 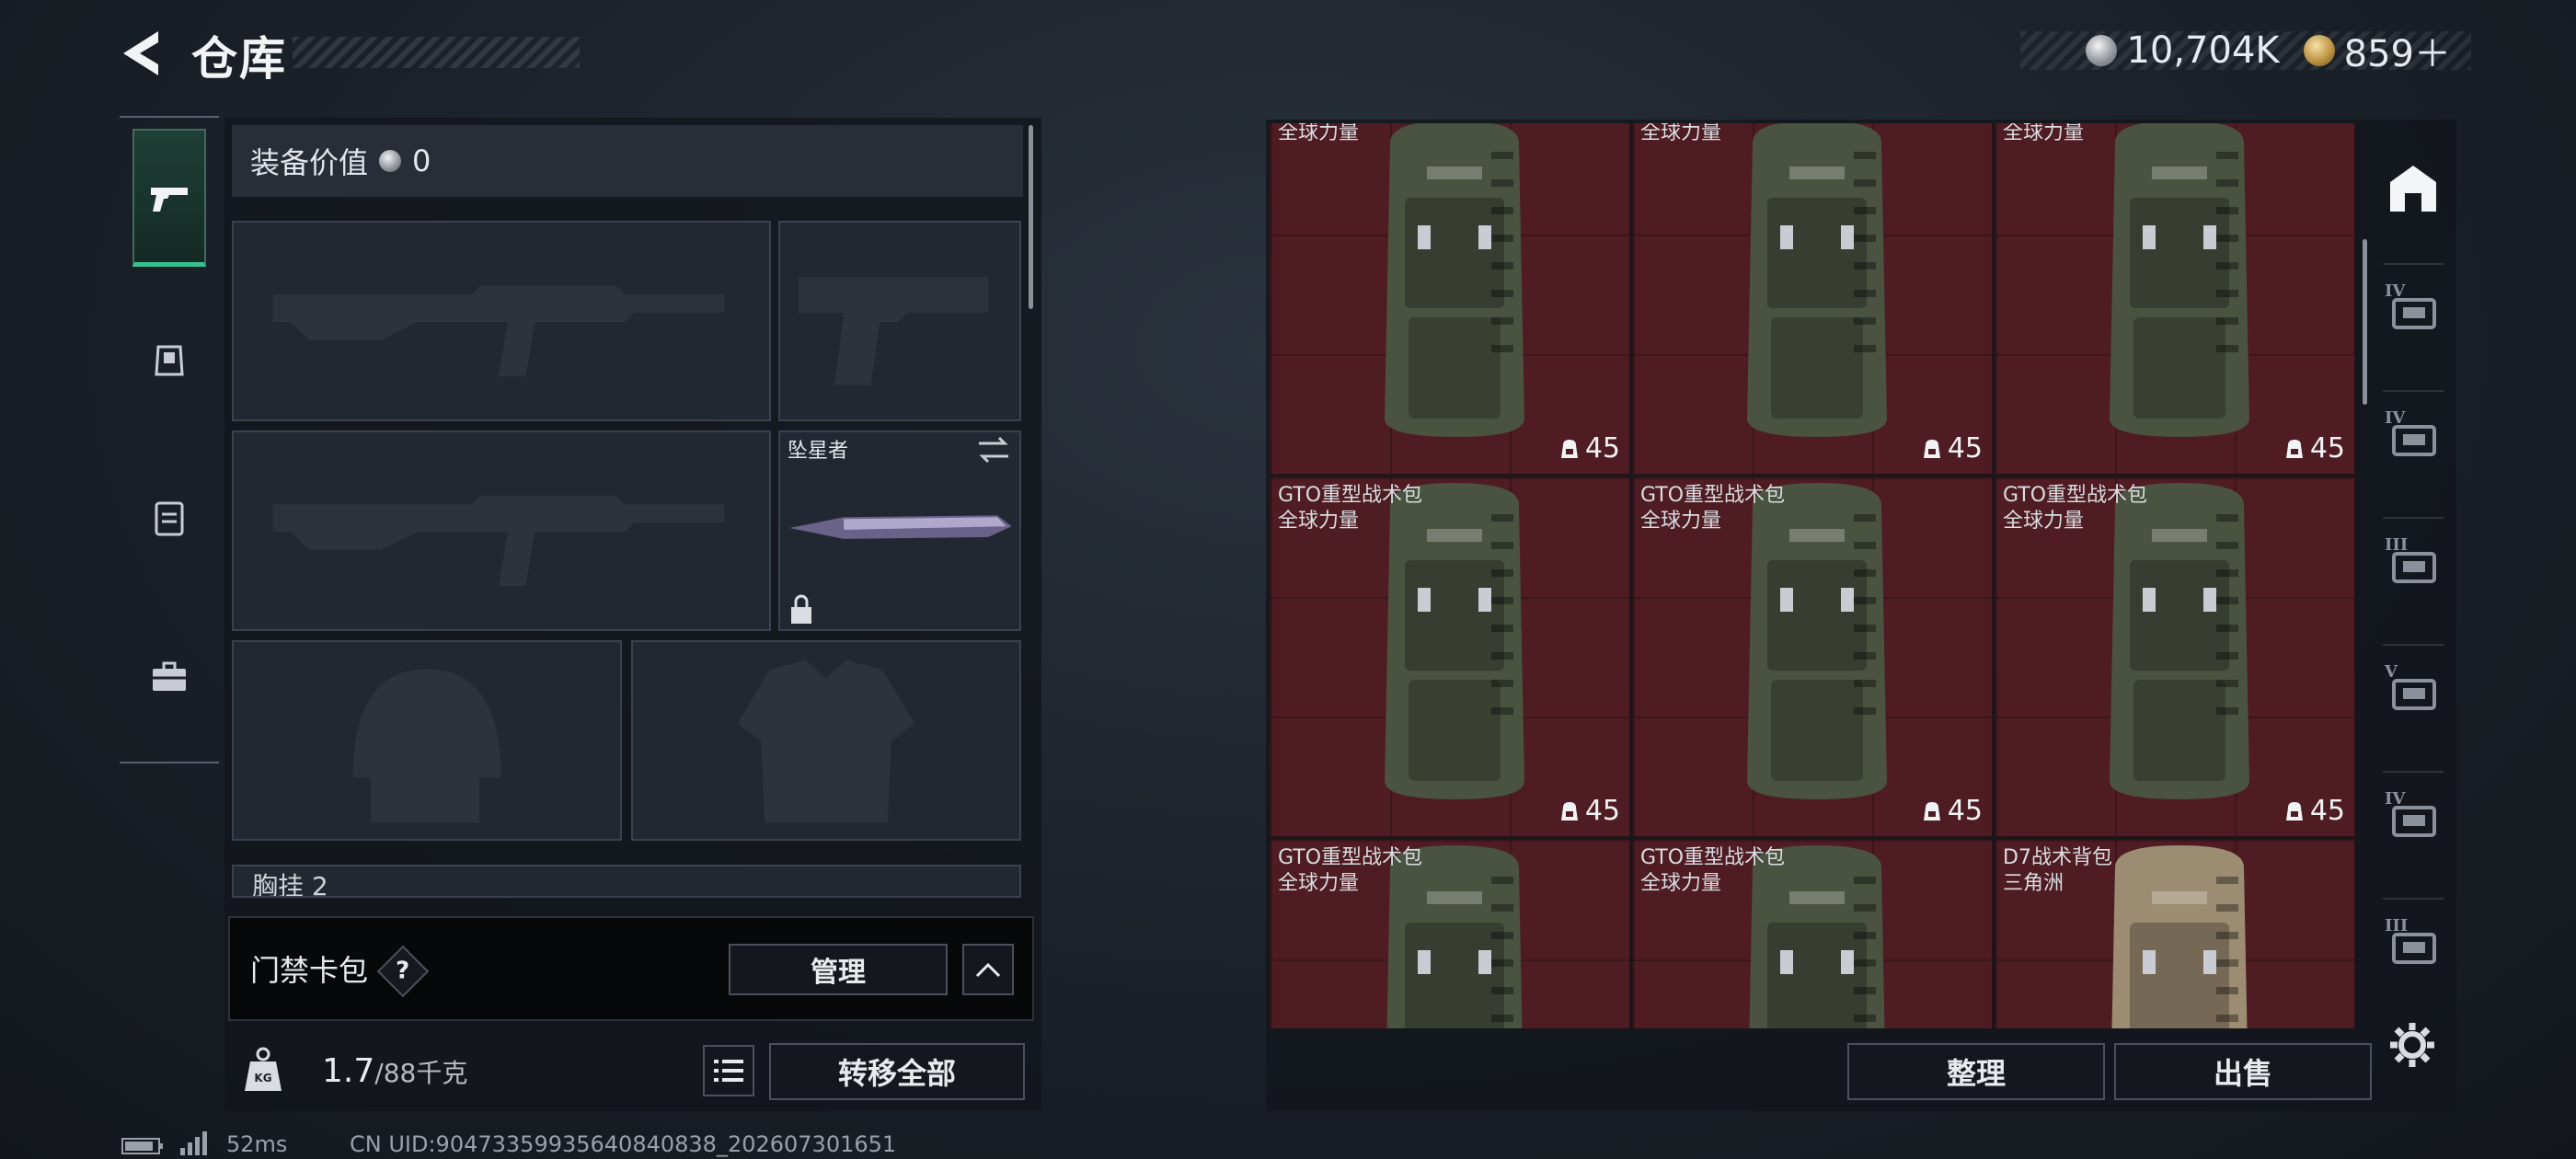 What do you see at coordinates (897, 1071) in the screenshot?
I see `transfer-all-button: 转移全部` at bounding box center [897, 1071].